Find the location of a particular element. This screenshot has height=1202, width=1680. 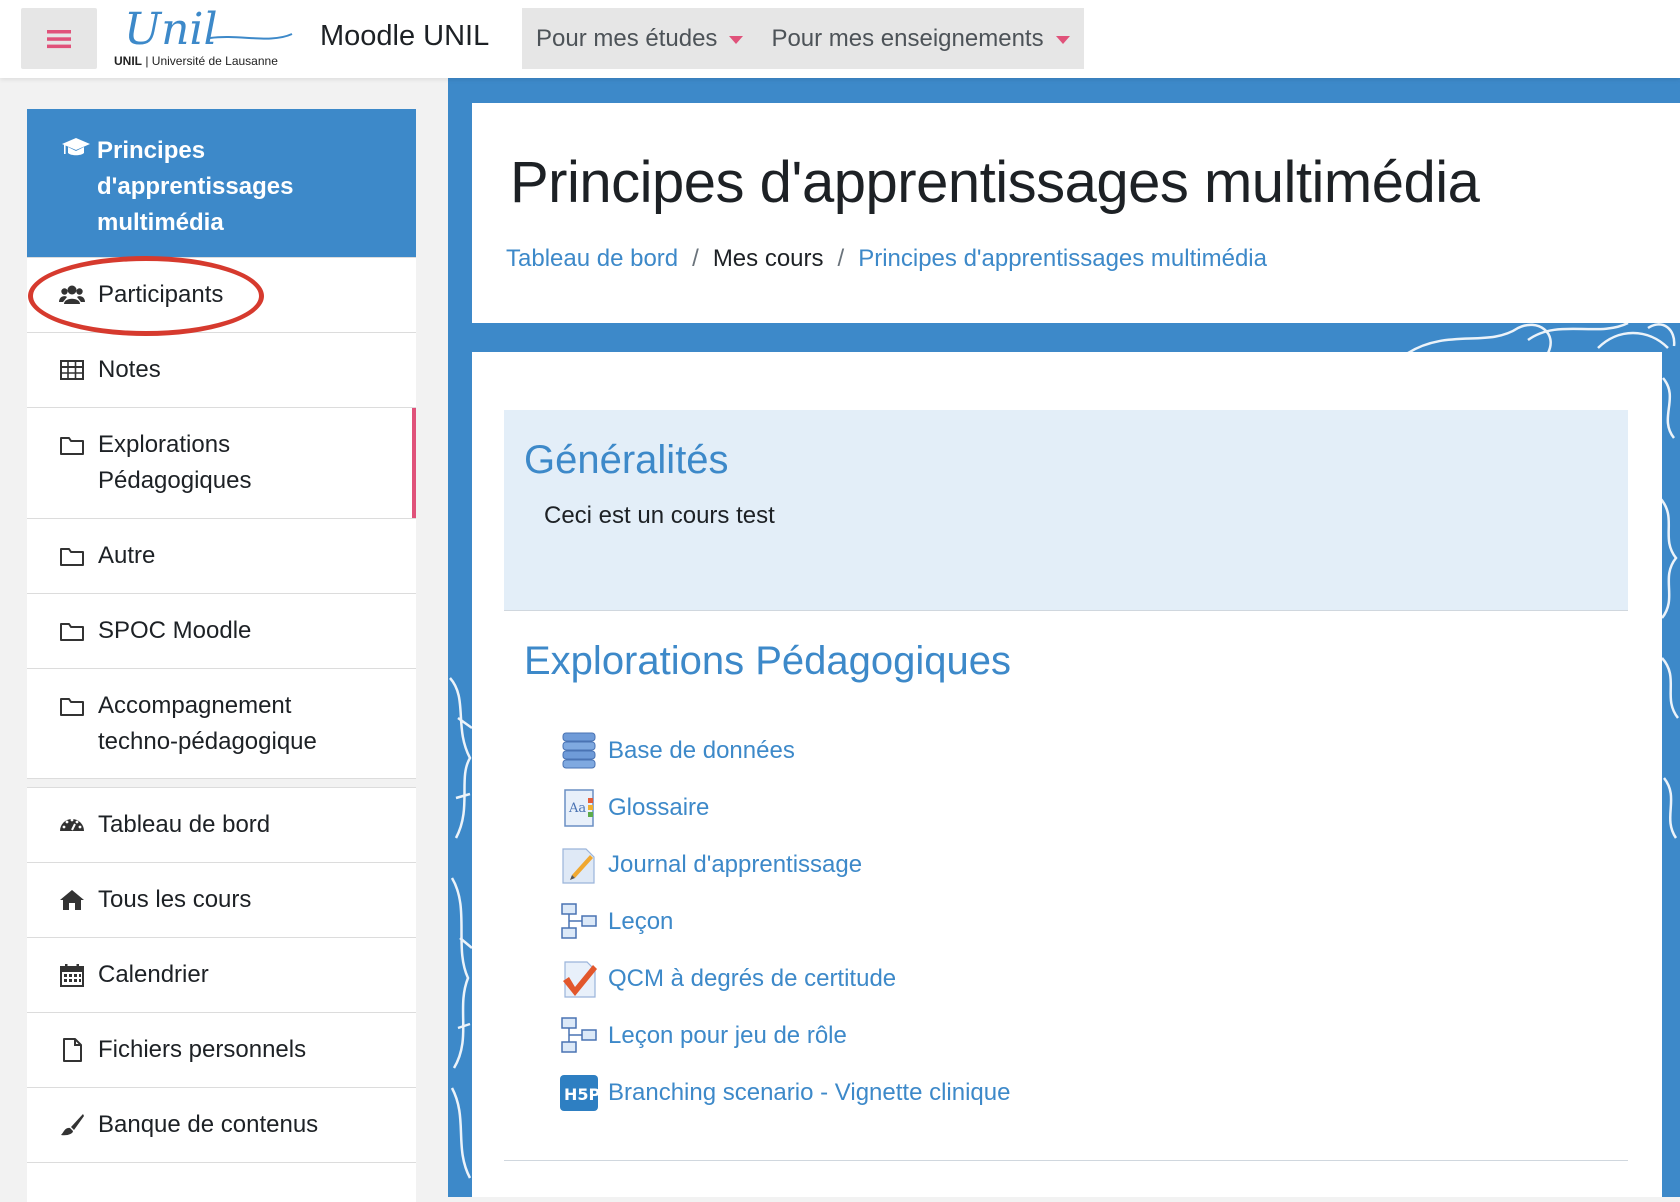

menu-pour-mes-etudes: Pour mes études is located at coordinates (639, 39).